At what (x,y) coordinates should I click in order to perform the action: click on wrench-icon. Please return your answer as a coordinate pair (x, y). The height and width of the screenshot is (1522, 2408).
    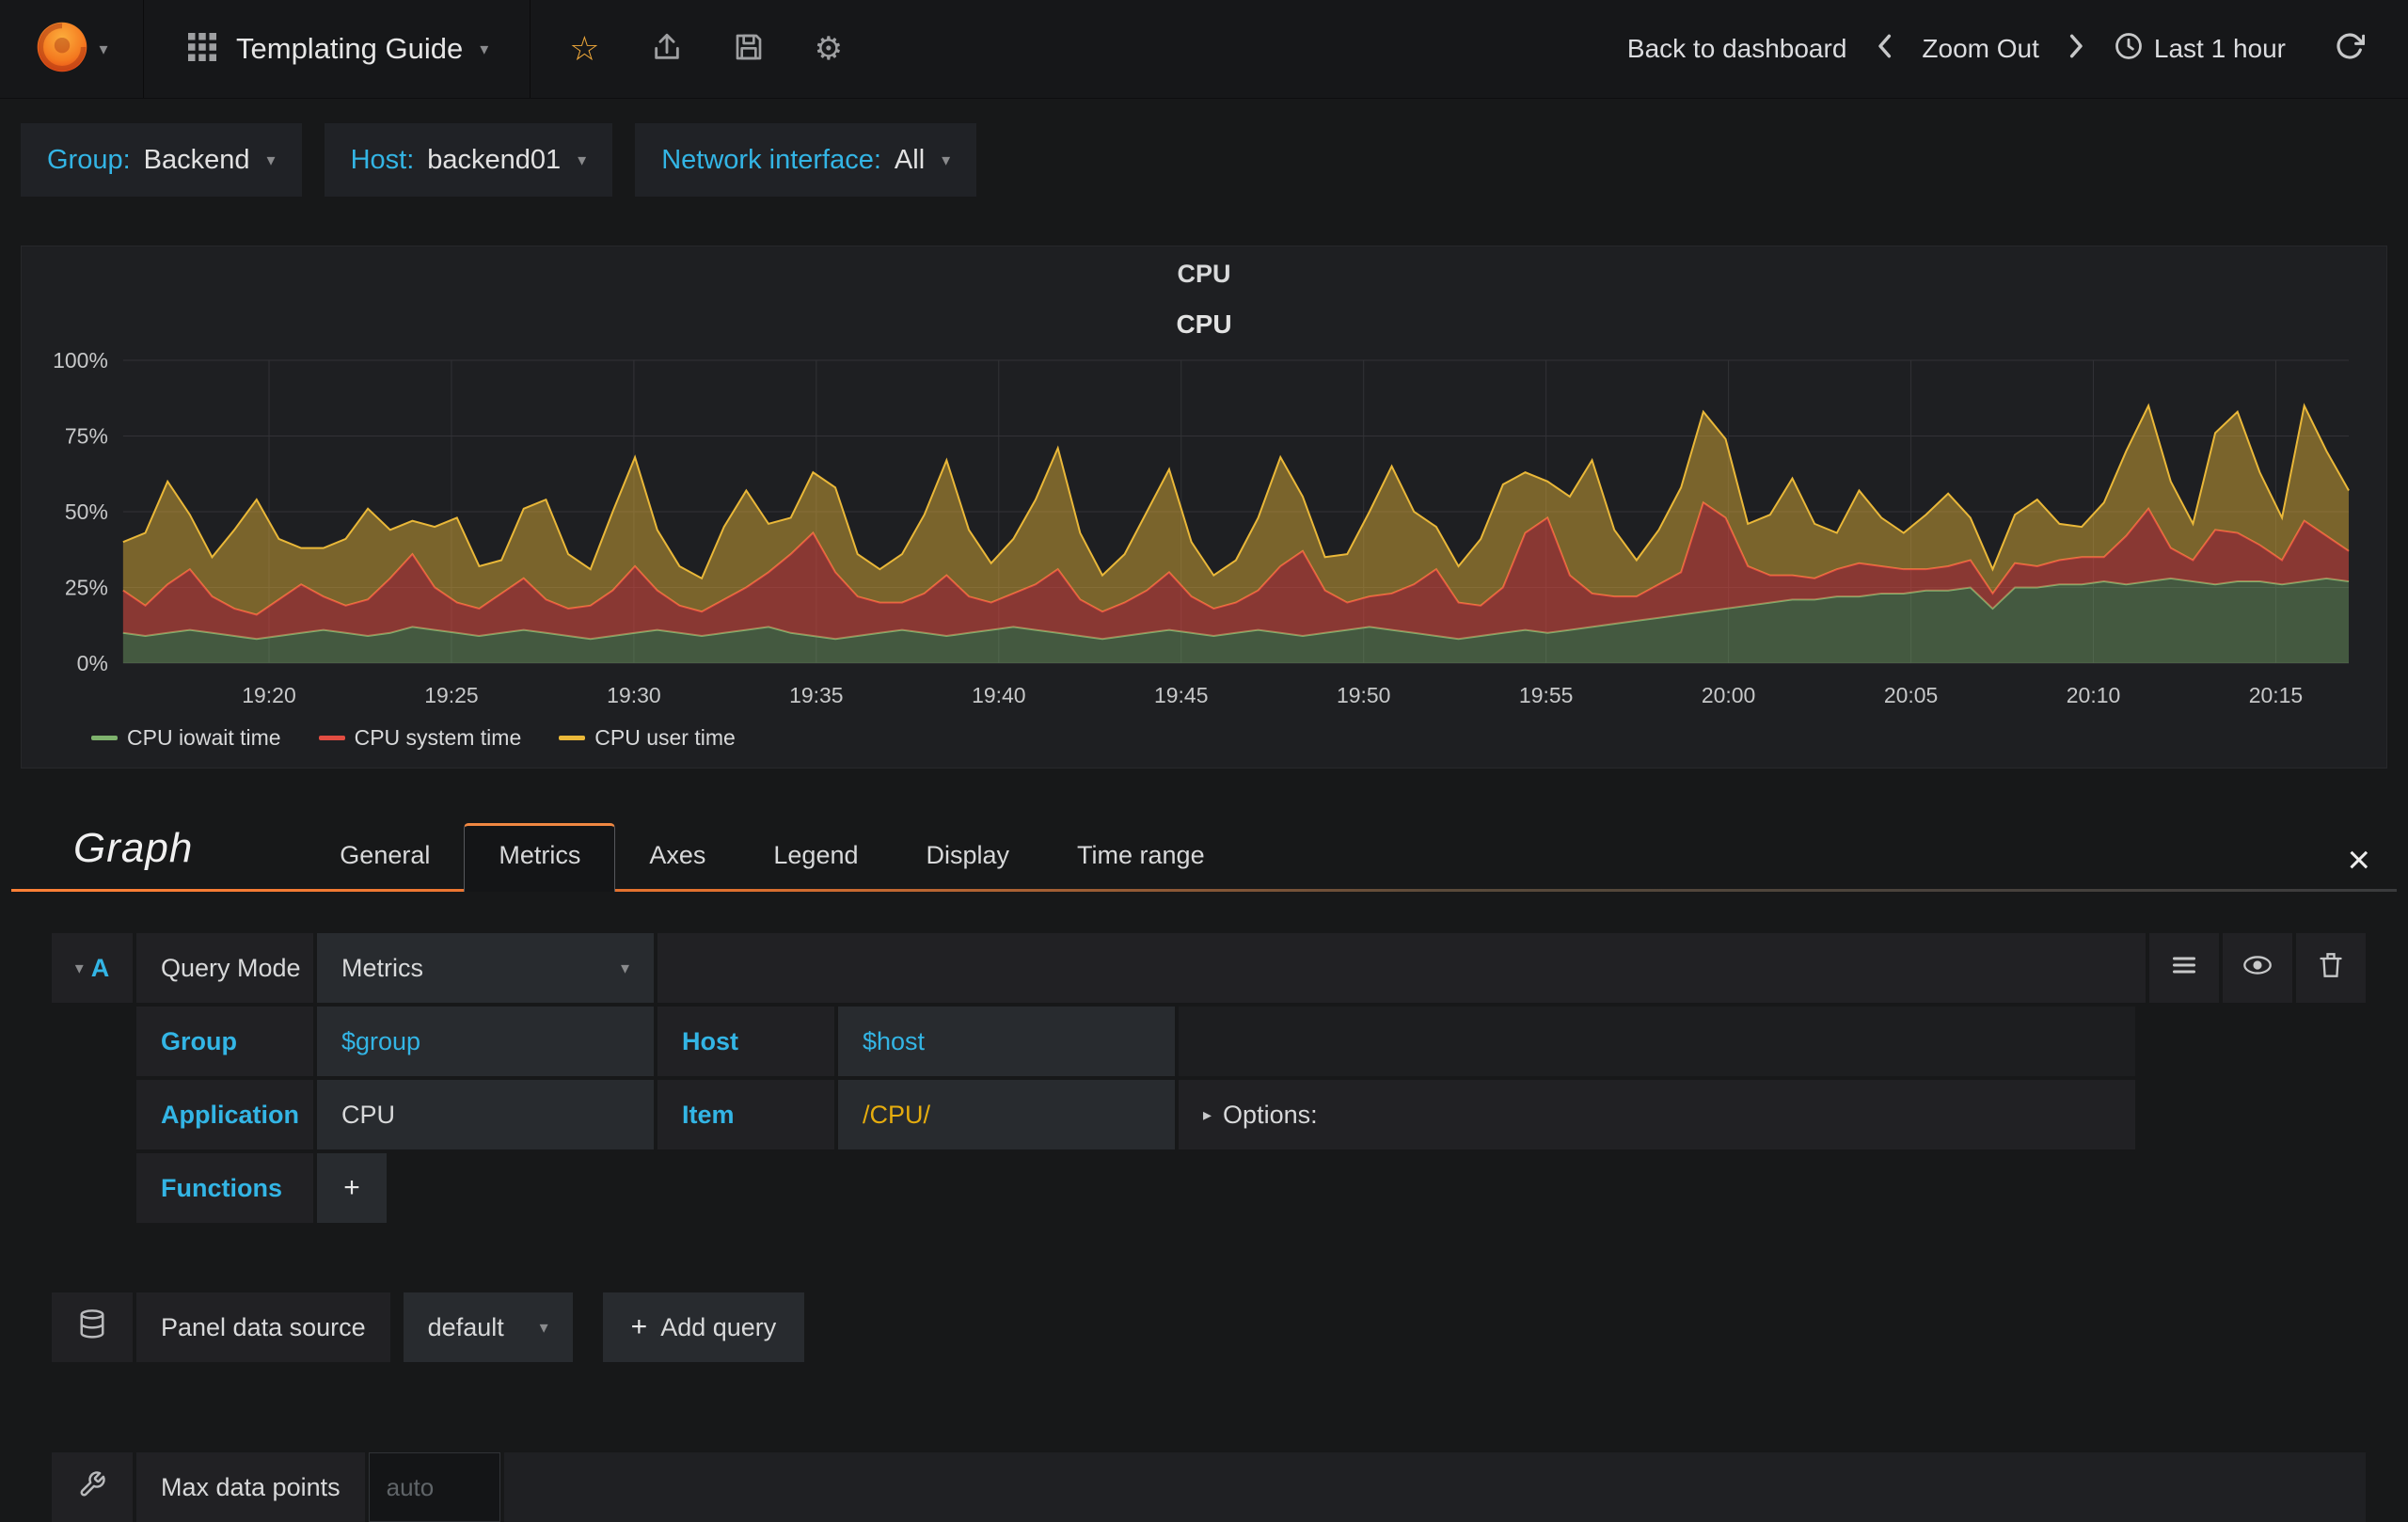
    Looking at the image, I should click on (92, 1488).